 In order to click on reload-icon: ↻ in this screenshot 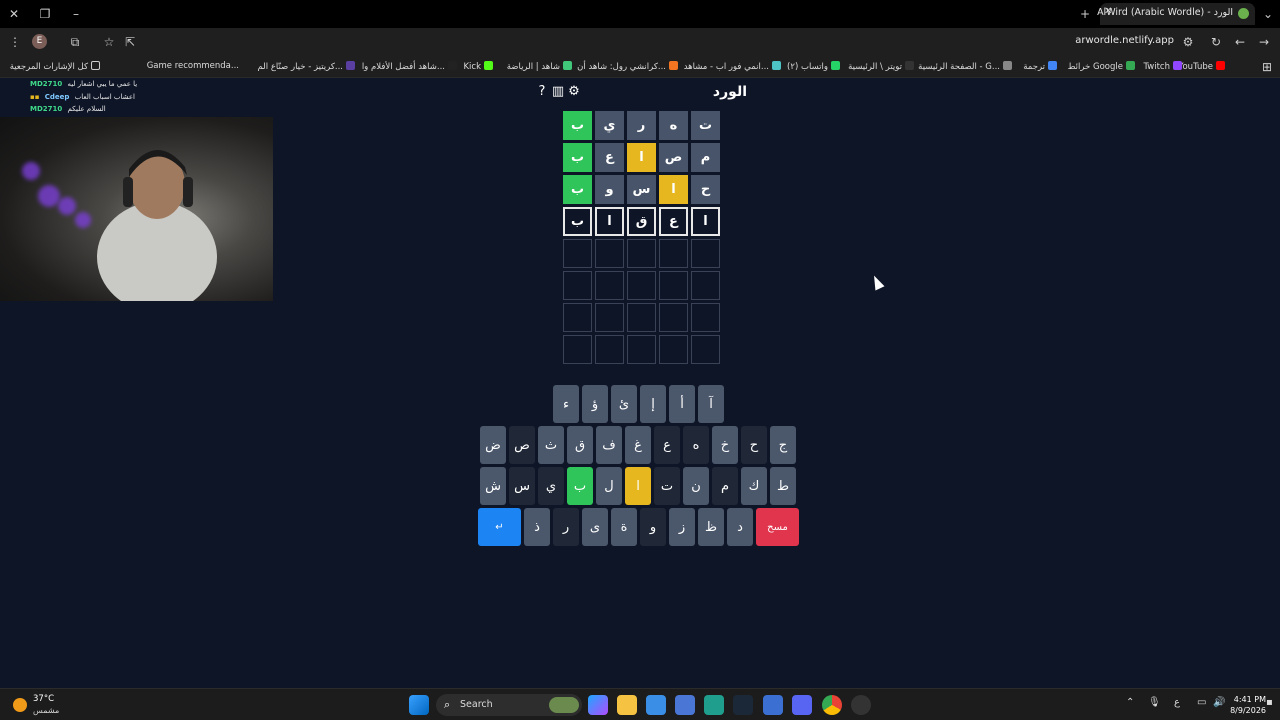, I will do `click(1216, 42)`.